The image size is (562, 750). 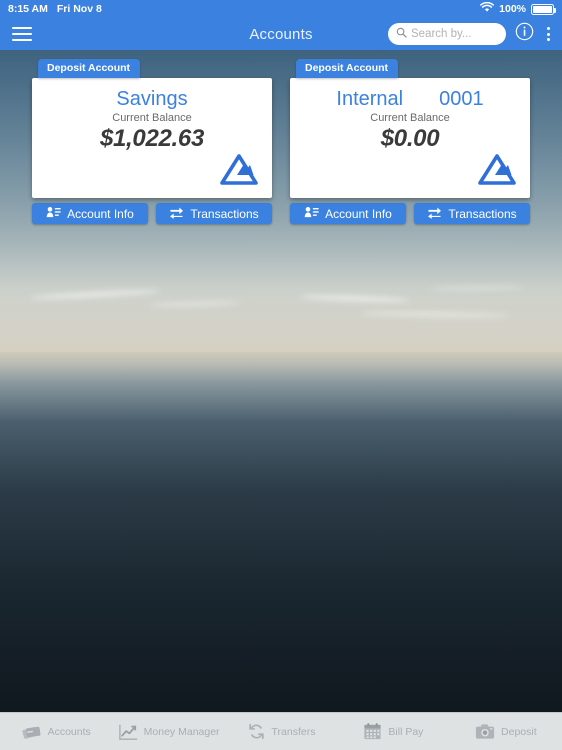 I want to click on more-vertical-icon, so click(x=548, y=33).